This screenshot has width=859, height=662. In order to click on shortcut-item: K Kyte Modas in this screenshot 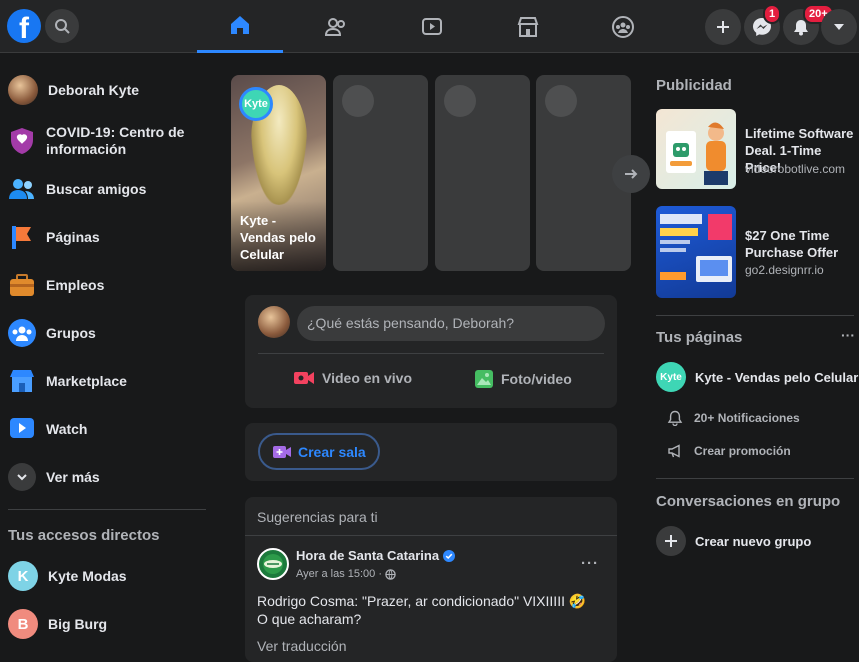, I will do `click(67, 576)`.